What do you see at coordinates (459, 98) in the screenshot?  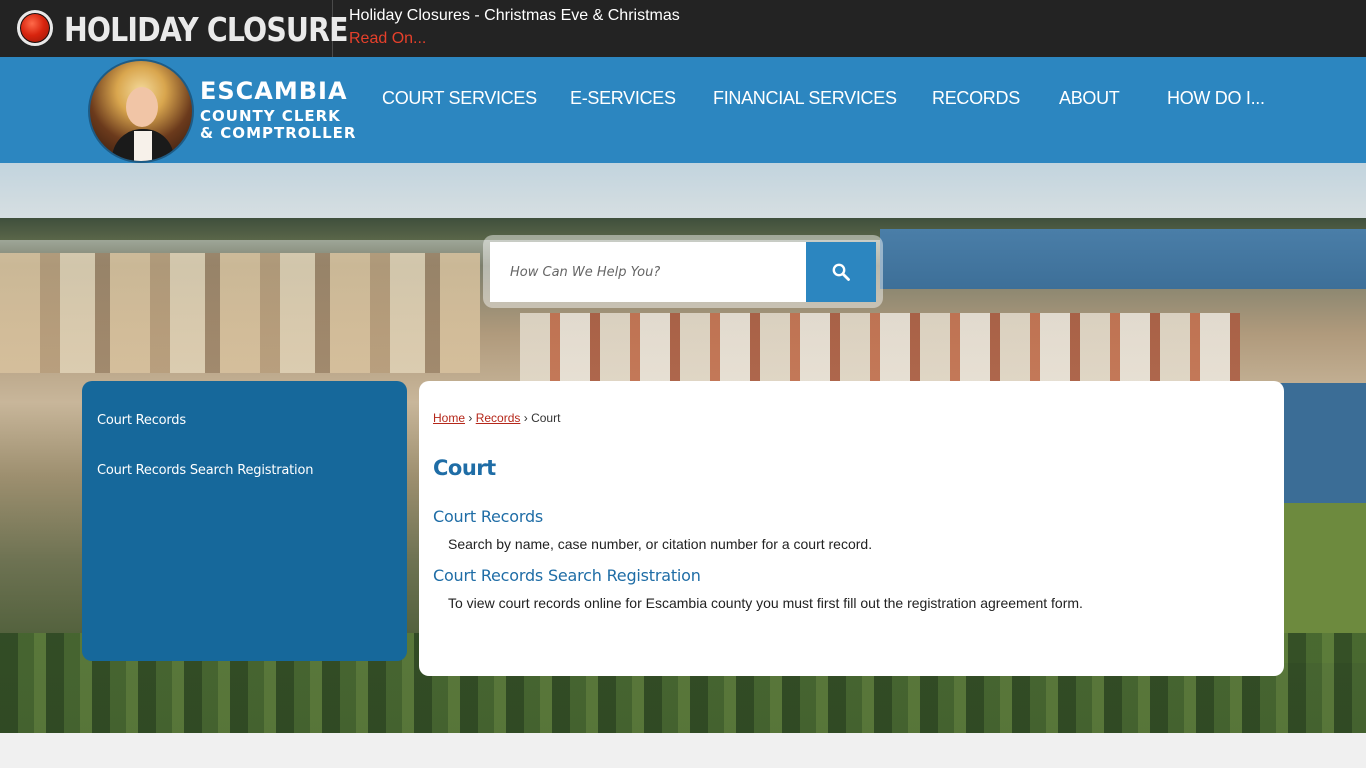 I see `nav-court-services: COURT SERVICES` at bounding box center [459, 98].